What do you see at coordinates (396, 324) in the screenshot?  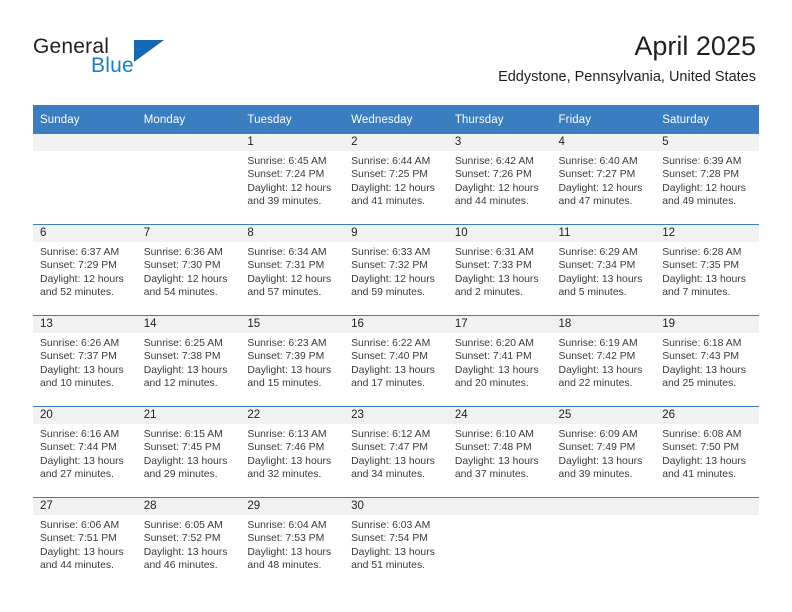 I see `day-number: 16` at bounding box center [396, 324].